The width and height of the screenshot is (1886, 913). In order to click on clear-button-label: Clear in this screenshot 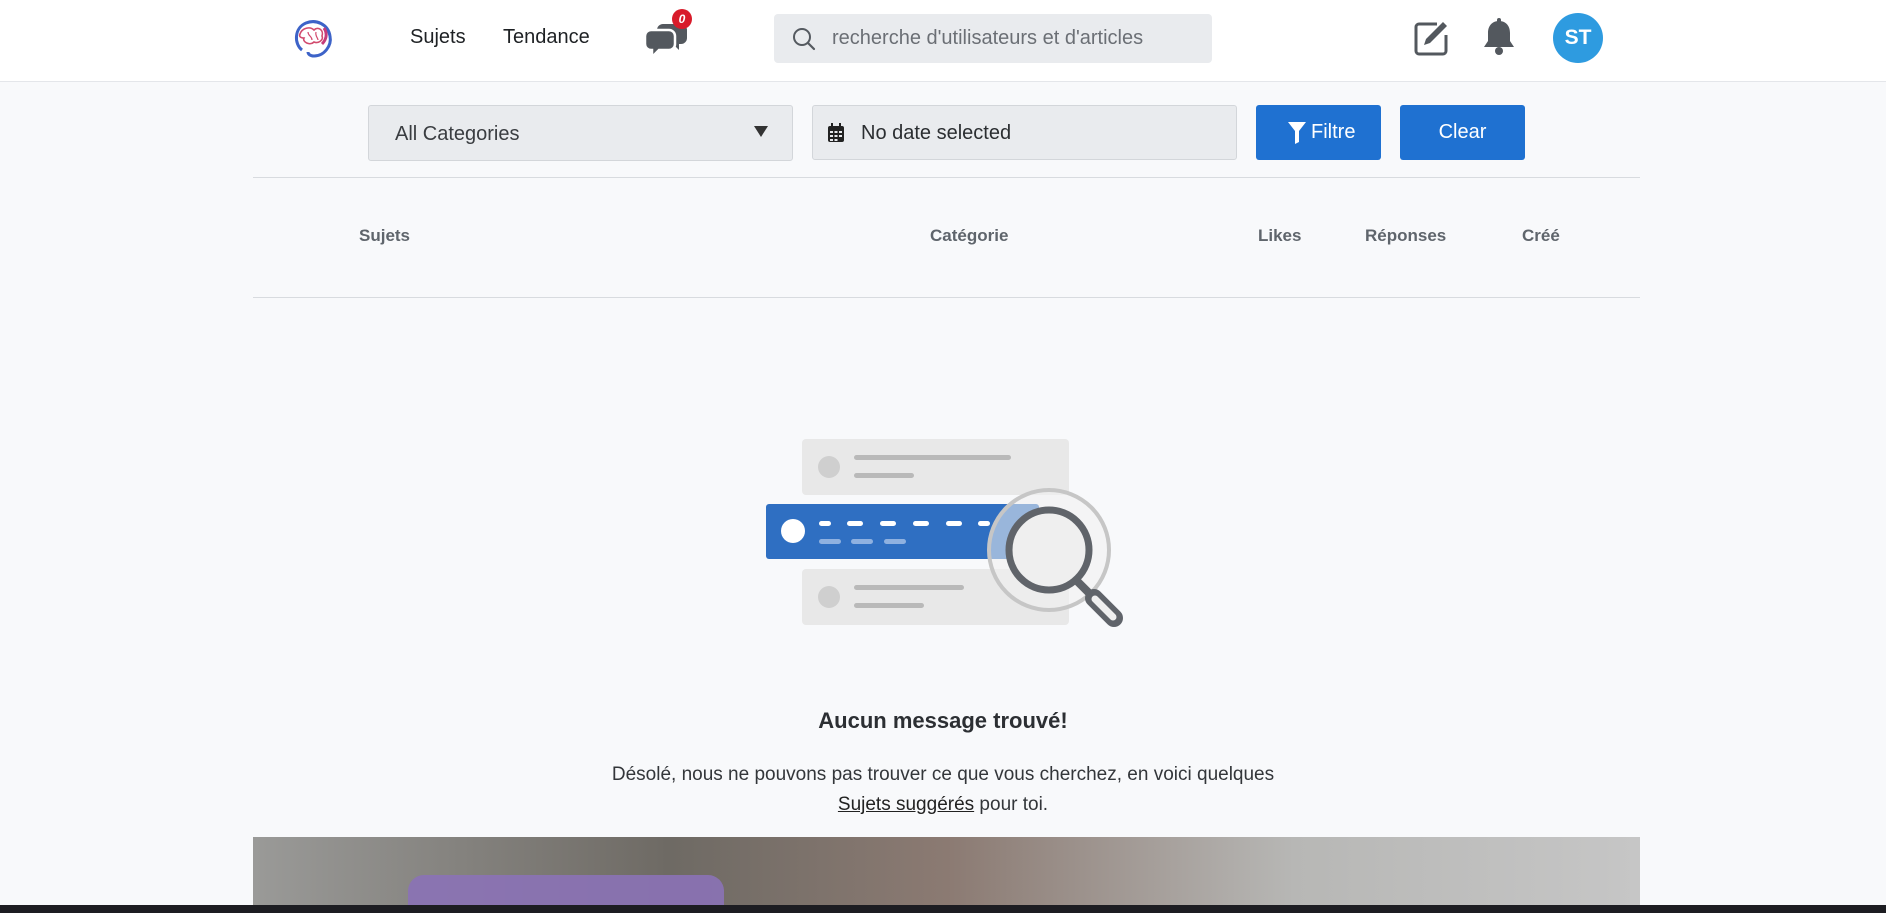, I will do `click(1462, 132)`.